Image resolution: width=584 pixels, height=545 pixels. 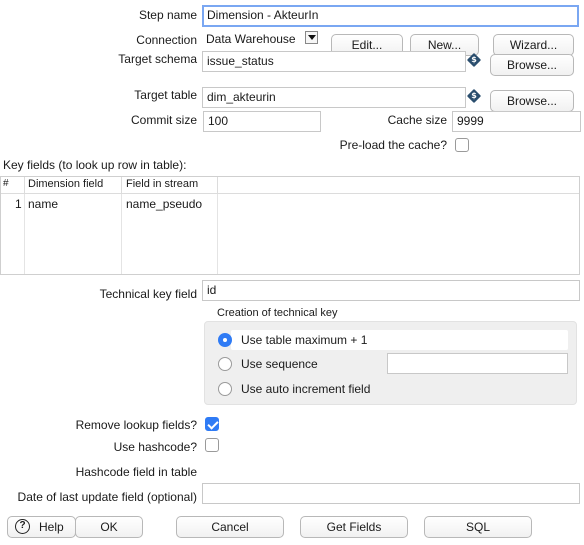 What do you see at coordinates (212, 445) in the screenshot?
I see `use-hashcode-checkbox` at bounding box center [212, 445].